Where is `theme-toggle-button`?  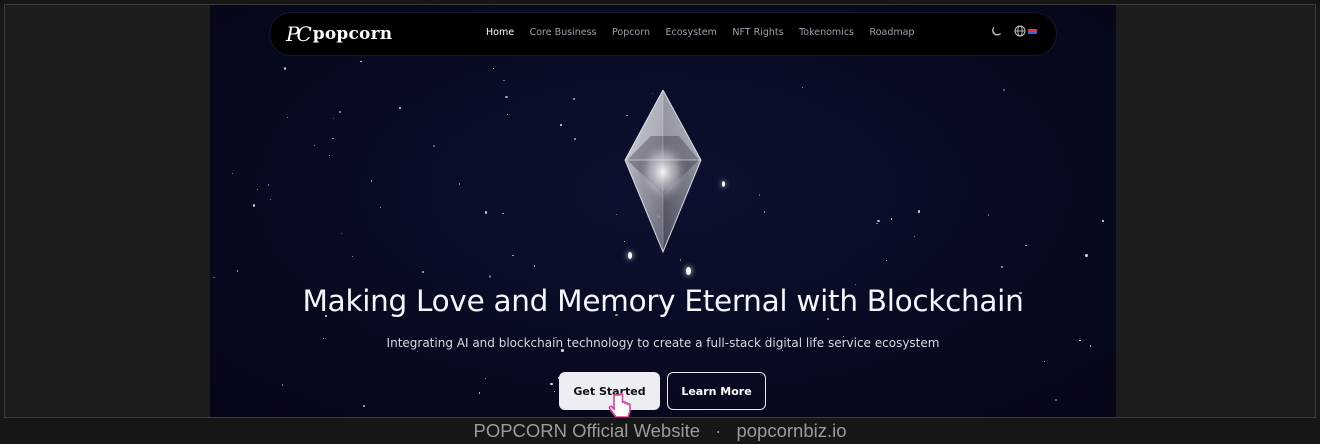
theme-toggle-button is located at coordinates (996, 34).